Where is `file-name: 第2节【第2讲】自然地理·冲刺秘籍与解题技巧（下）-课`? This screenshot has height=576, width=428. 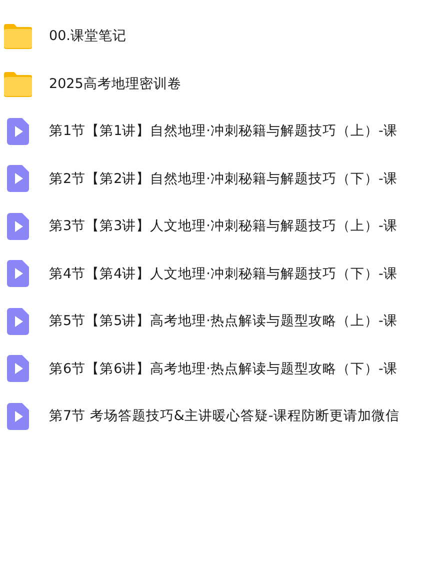
file-name: 第2节【第2讲】自然地理·冲刺秘籍与解题技巧（下）-课 is located at coordinates (223, 179).